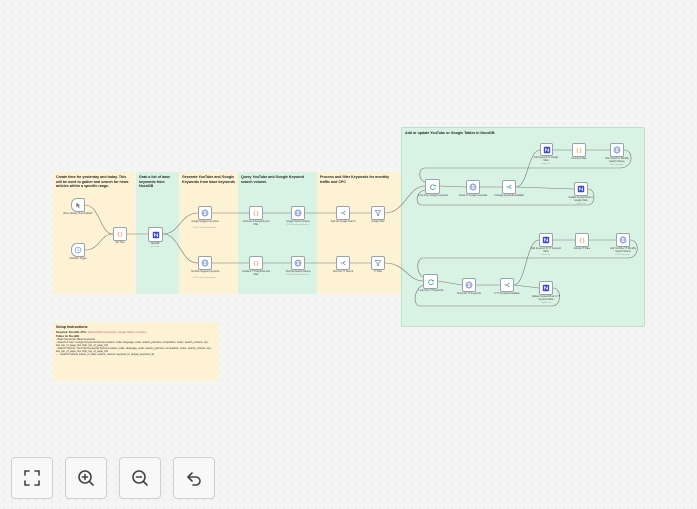 The width and height of the screenshot is (697, 509). What do you see at coordinates (469, 294) in the screenshot?
I see `node-label: Check for YT Keywords` at bounding box center [469, 294].